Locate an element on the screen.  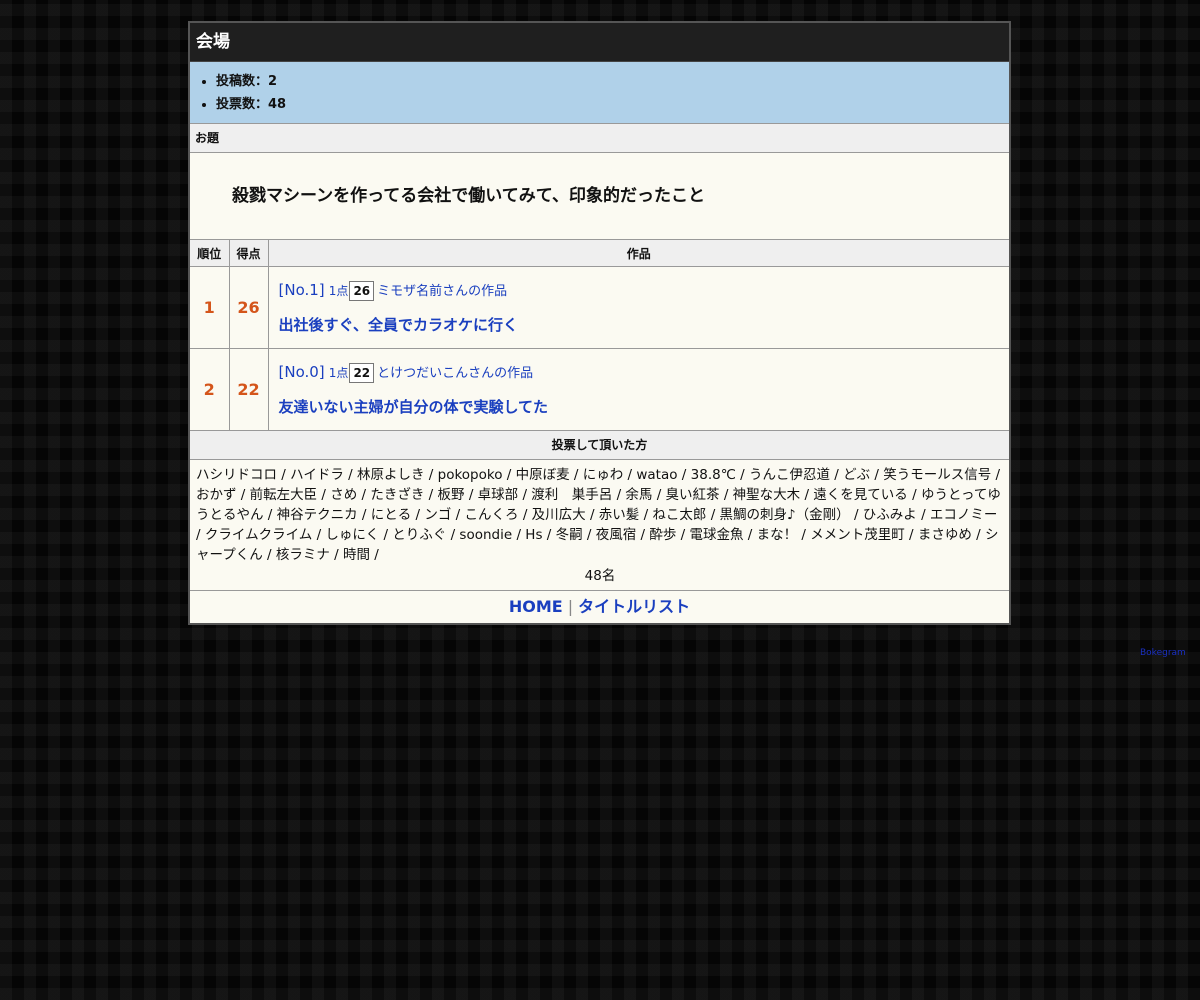
entry-number: [No.0] is located at coordinates (302, 372).